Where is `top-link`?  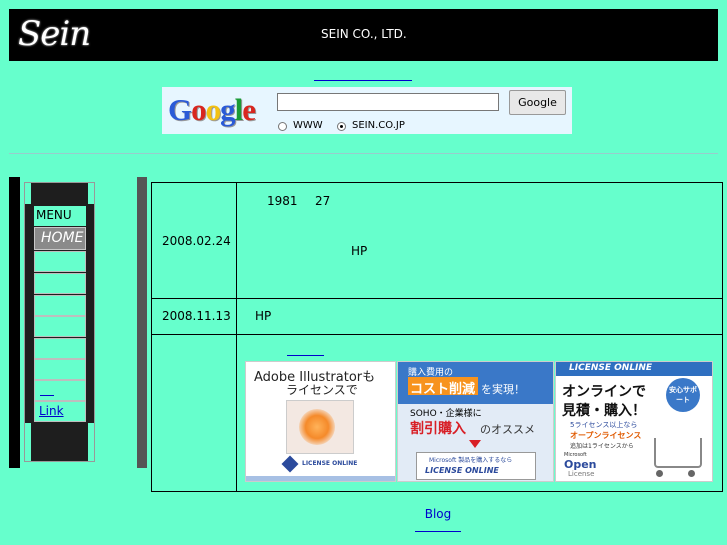
top-link is located at coordinates (363, 80).